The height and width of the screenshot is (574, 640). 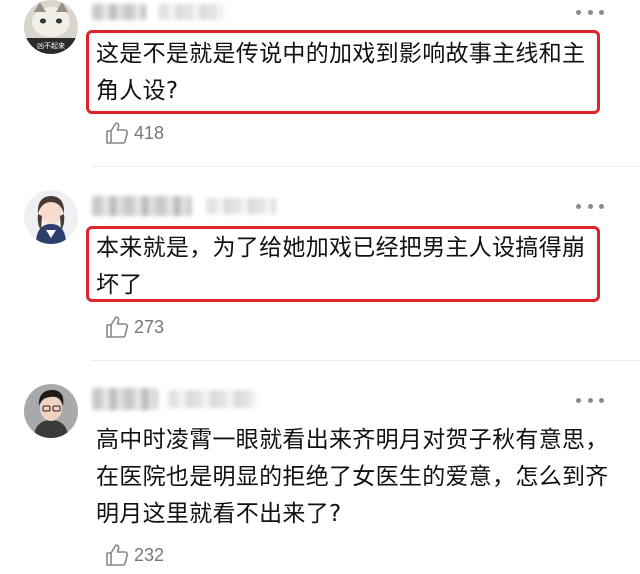 I want to click on like-count: 418, so click(x=149, y=132).